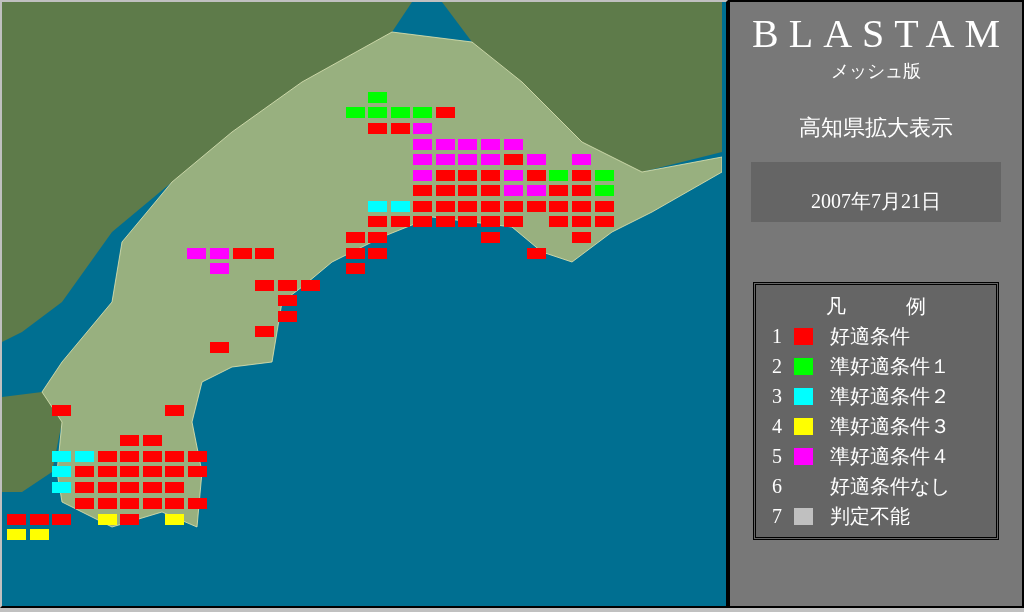  I want to click on legend-number: 4, so click(777, 426).